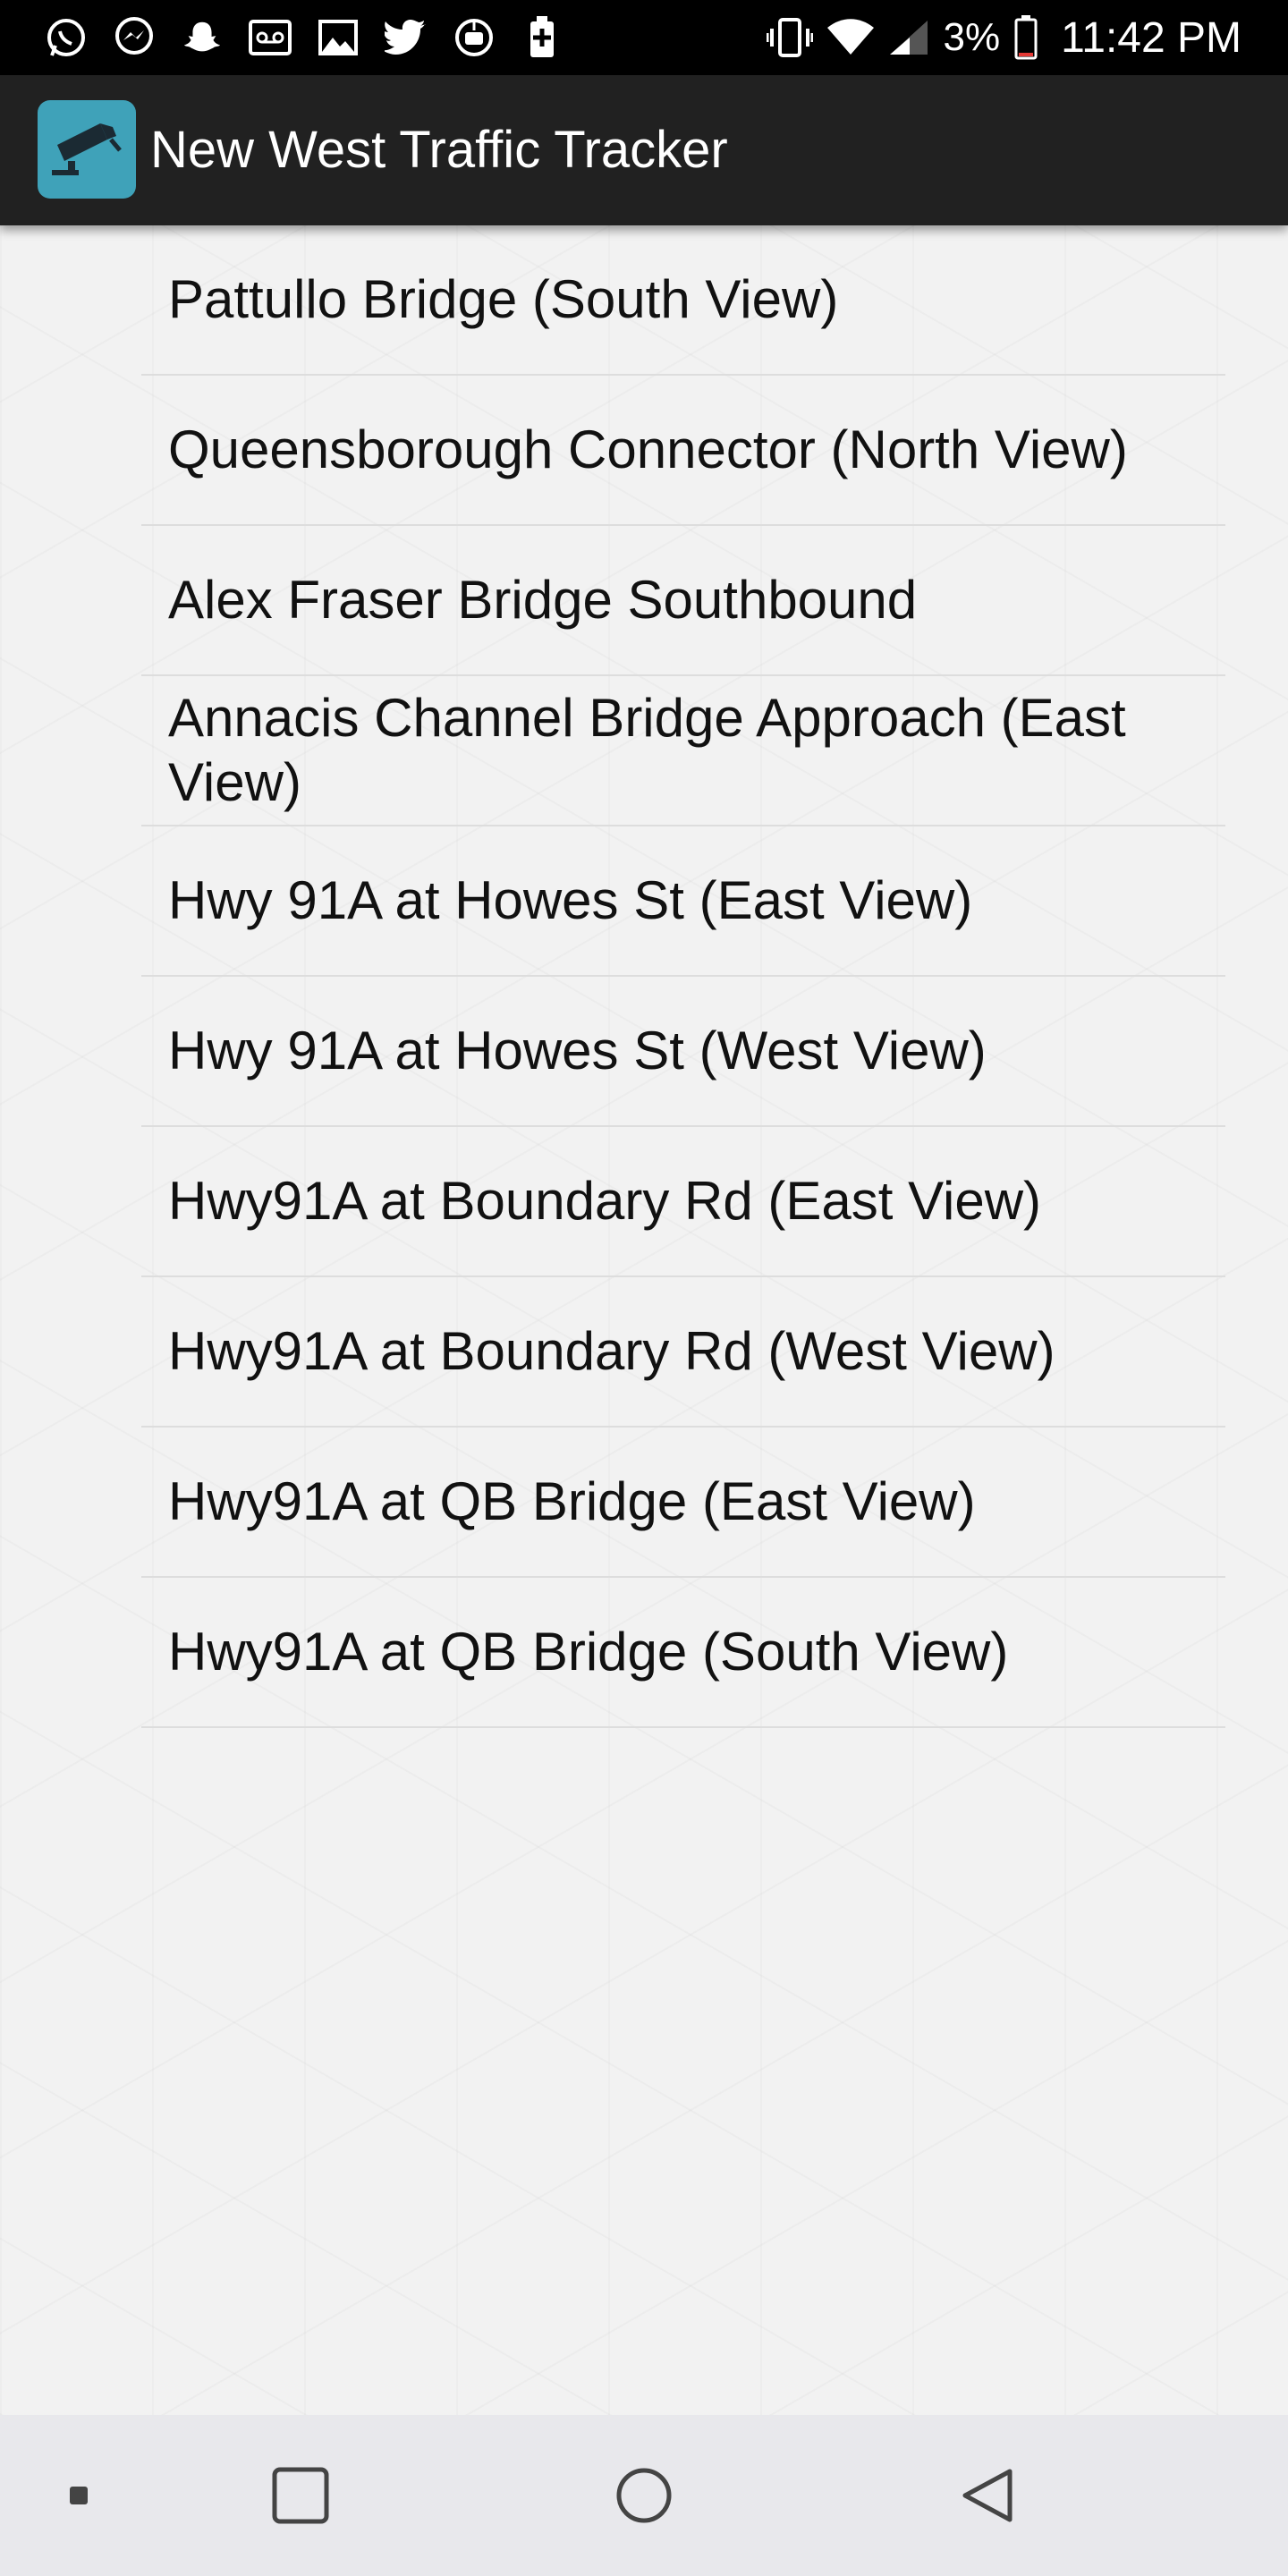 The width and height of the screenshot is (1288, 2576). I want to click on list-item-camera: Hwy 91A at Howes St (East View), so click(683, 901).